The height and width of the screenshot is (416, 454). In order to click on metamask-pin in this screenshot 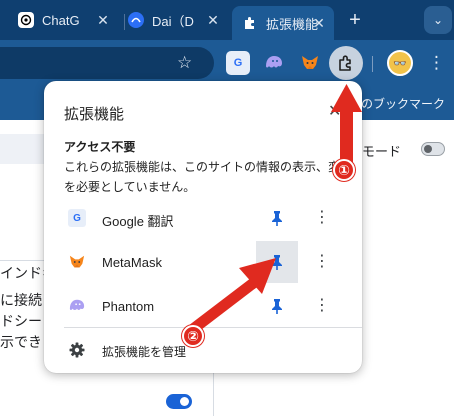, I will do `click(277, 262)`.